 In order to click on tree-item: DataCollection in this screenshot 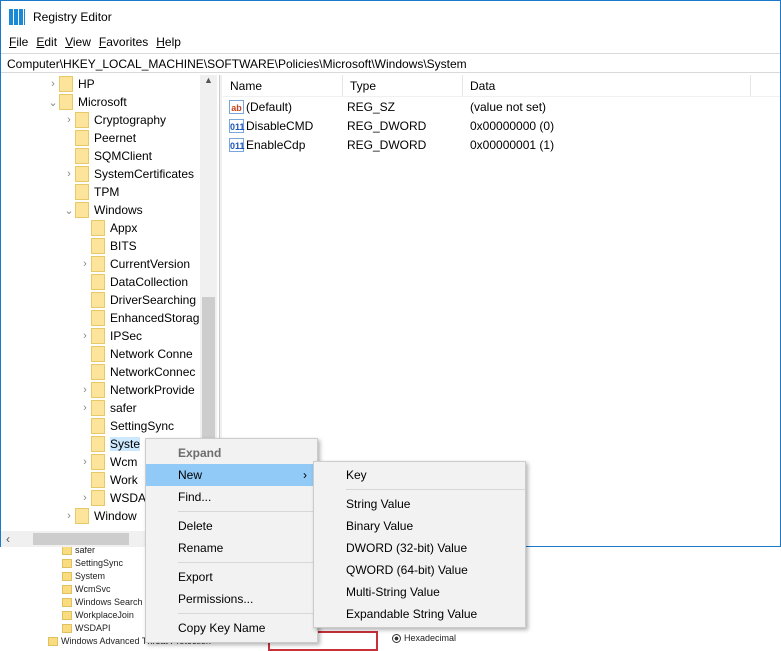, I will do `click(133, 282)`.